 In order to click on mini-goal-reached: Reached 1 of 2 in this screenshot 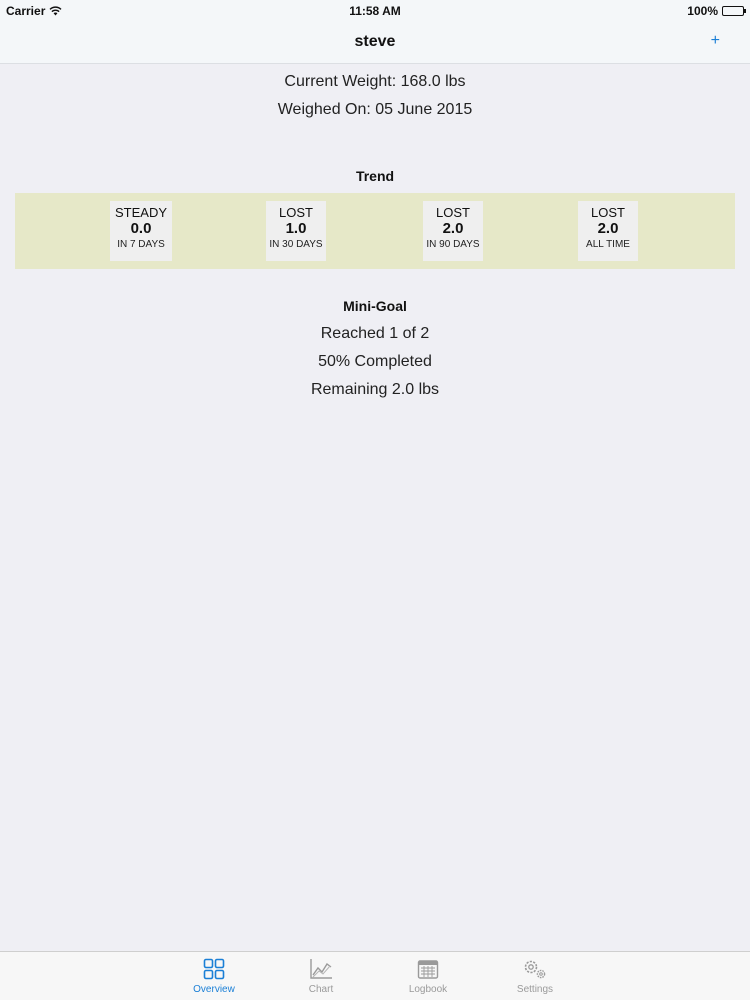, I will do `click(375, 333)`.